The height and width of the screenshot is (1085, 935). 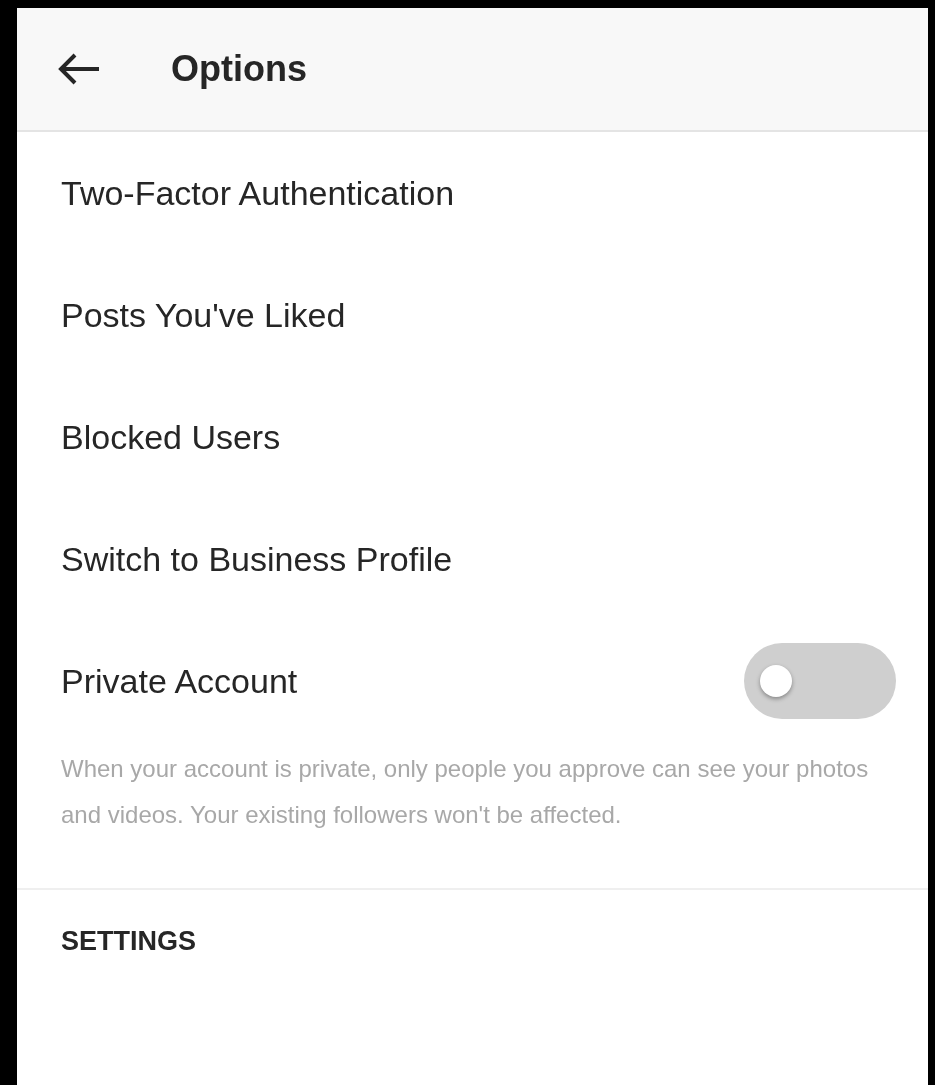 What do you see at coordinates (79, 69) in the screenshot?
I see `back-icon` at bounding box center [79, 69].